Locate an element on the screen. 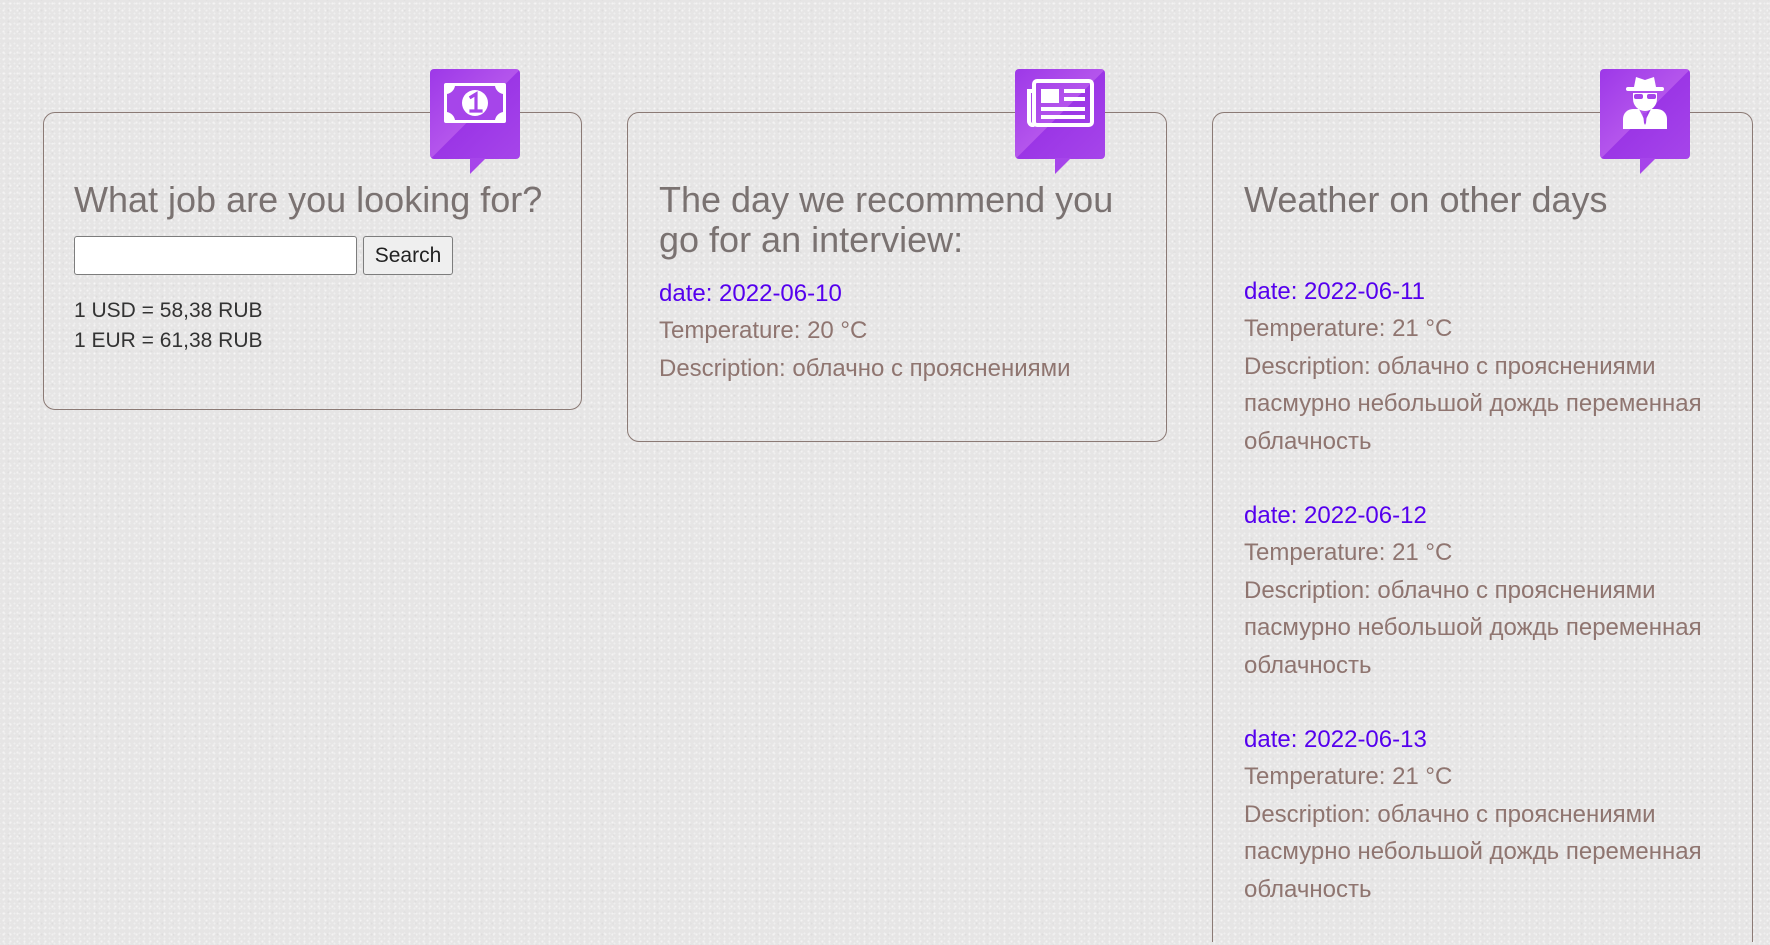 The width and height of the screenshot is (1770, 945). usd-rate: 1 USD = 58,38 RUB is located at coordinates (168, 310).